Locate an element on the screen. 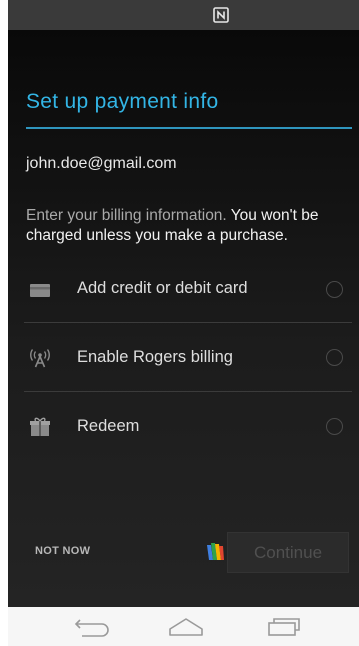 Image resolution: width=359 pixels, height=646 pixels. radio-carrier-billing is located at coordinates (334, 357).